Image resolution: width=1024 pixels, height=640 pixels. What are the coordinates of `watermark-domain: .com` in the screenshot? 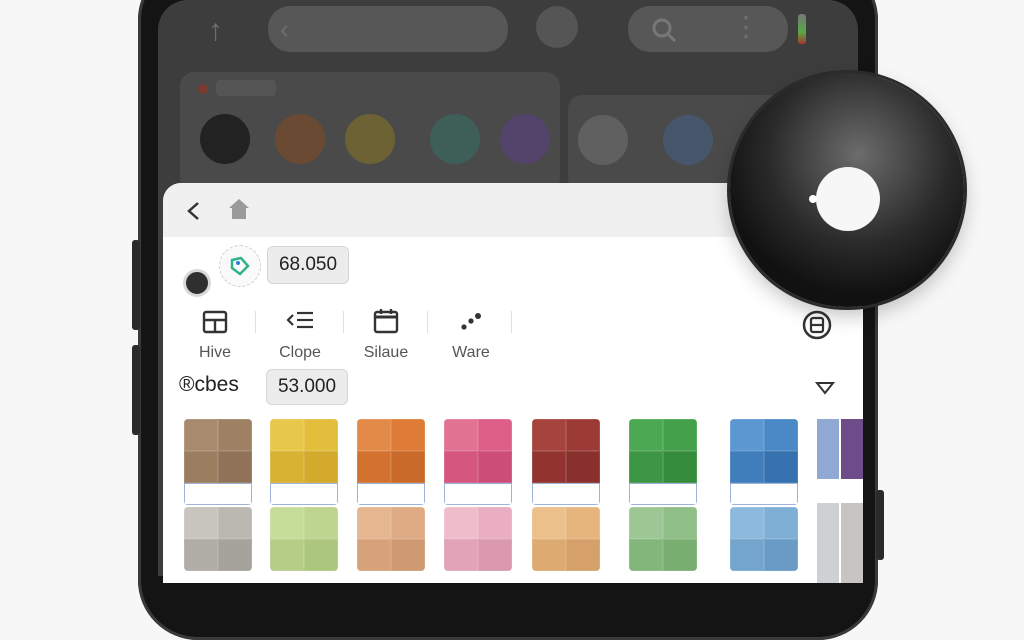 It's located at (529, 295).